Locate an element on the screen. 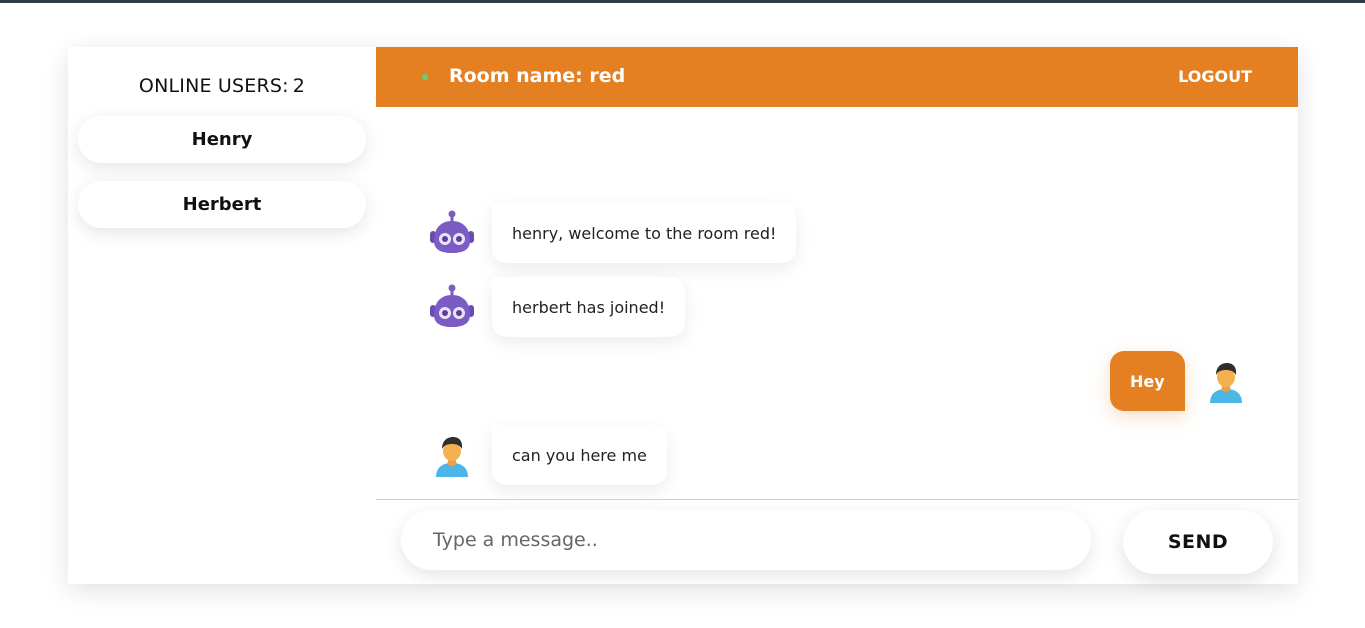 Image resolution: width=1365 pixels, height=628 pixels. message-input-wrapper is located at coordinates (746, 540).